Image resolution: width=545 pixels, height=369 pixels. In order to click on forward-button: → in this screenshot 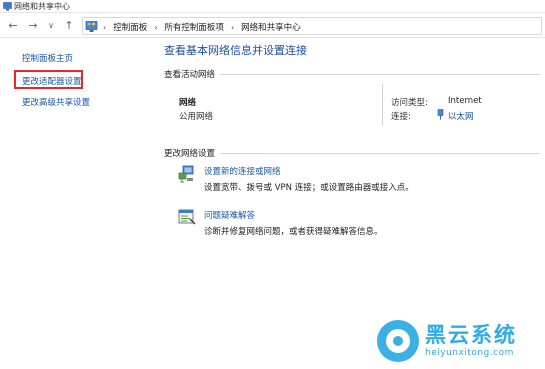, I will do `click(33, 26)`.